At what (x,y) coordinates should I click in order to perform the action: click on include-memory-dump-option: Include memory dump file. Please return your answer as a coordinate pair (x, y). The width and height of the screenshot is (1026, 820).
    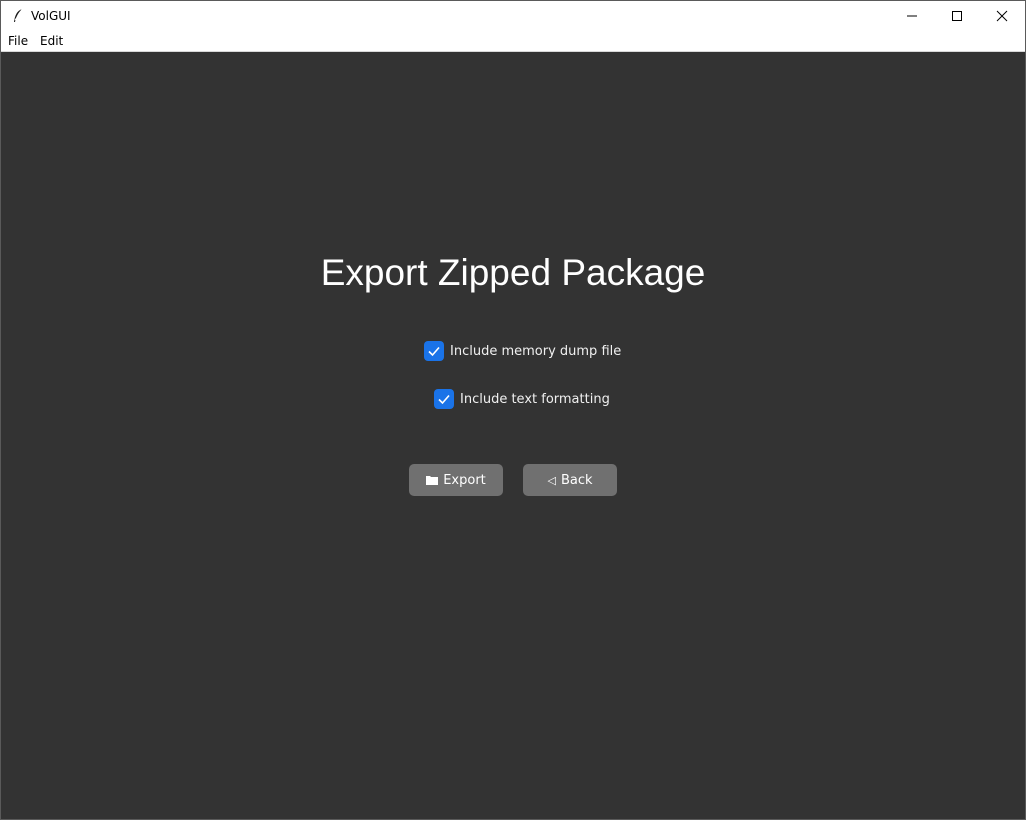
    Looking at the image, I should click on (522, 351).